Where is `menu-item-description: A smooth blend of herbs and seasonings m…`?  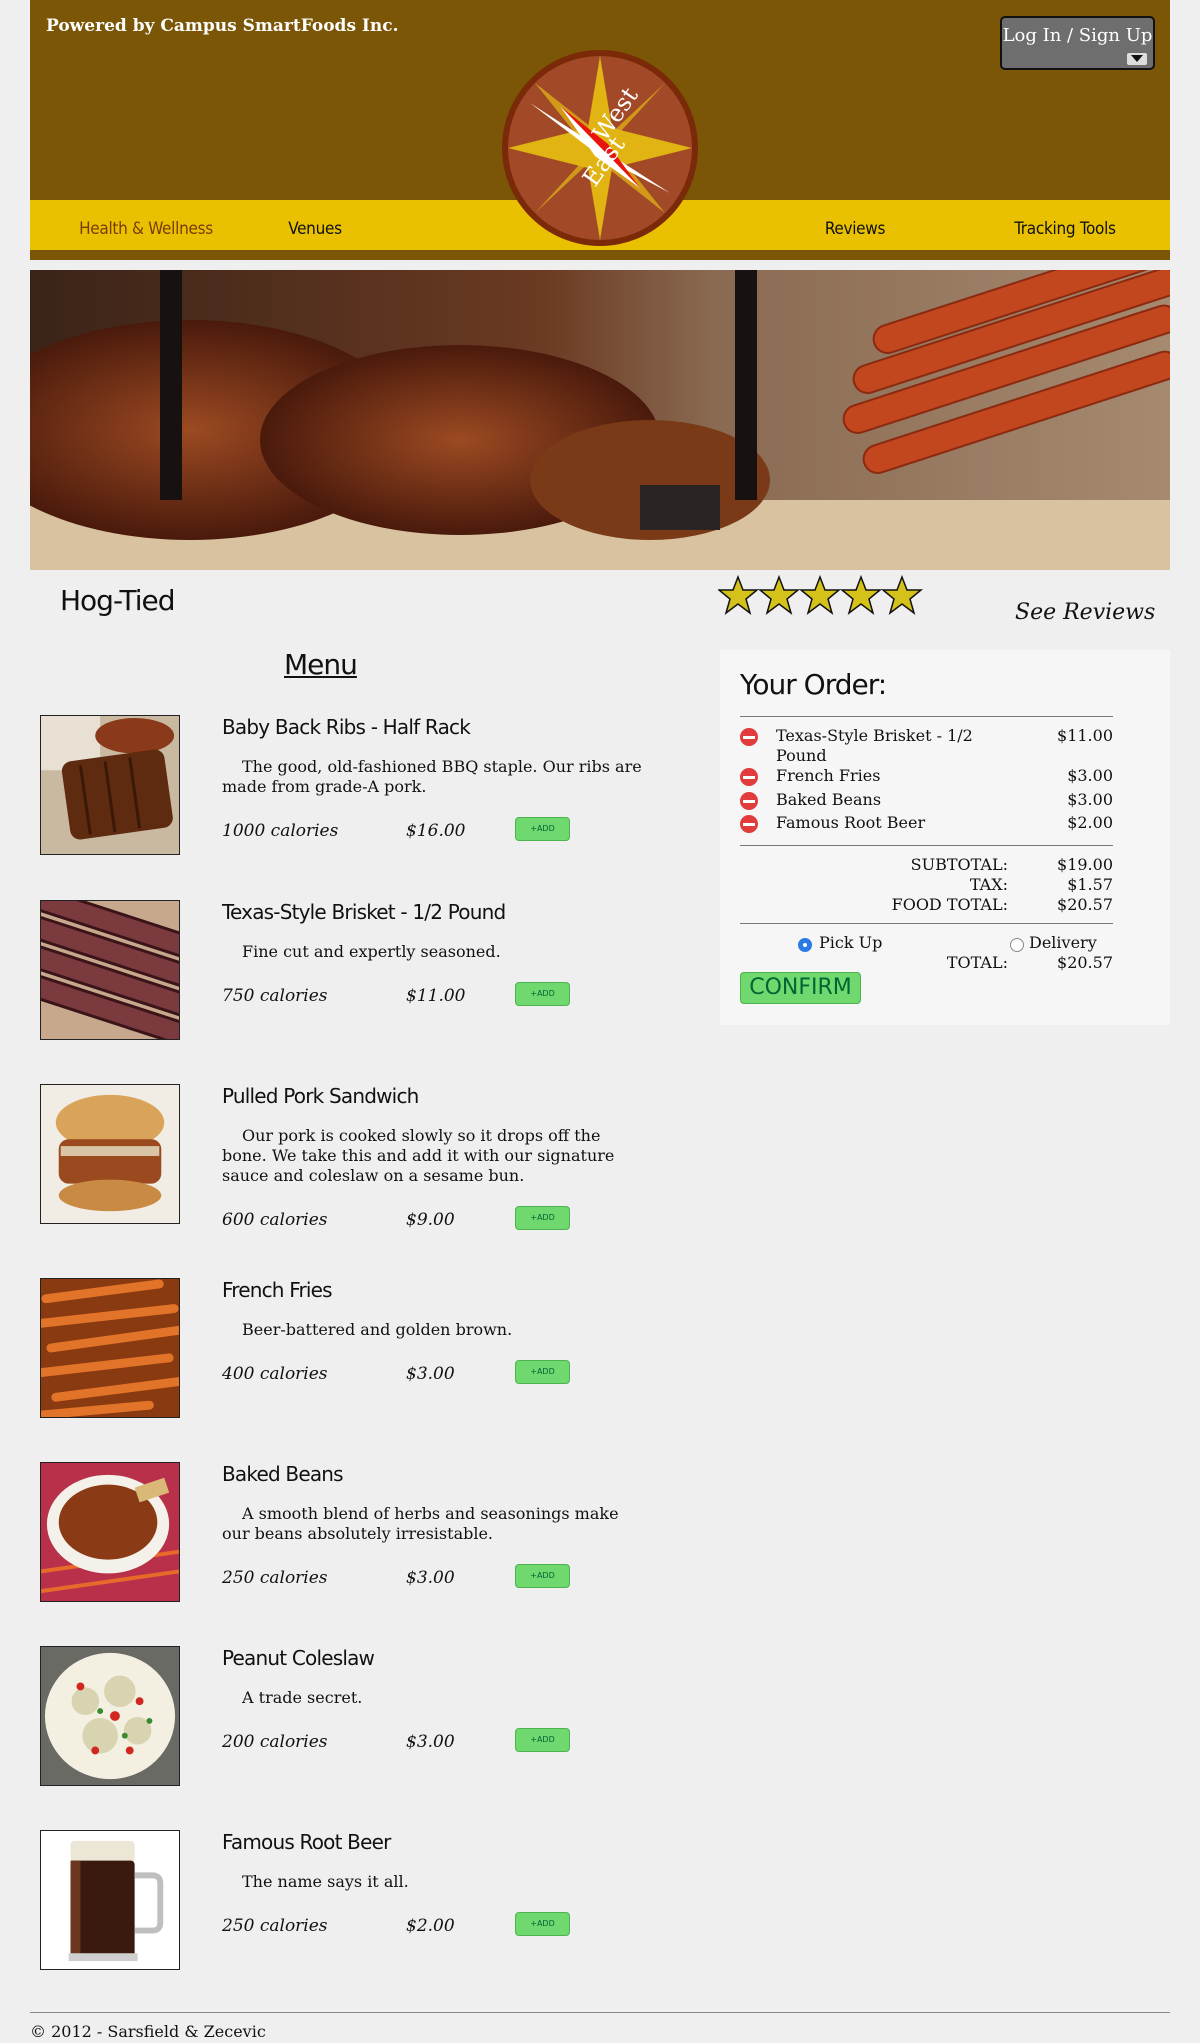
menu-item-description: A smooth blend of herbs and seasonings m… is located at coordinates (420, 1523).